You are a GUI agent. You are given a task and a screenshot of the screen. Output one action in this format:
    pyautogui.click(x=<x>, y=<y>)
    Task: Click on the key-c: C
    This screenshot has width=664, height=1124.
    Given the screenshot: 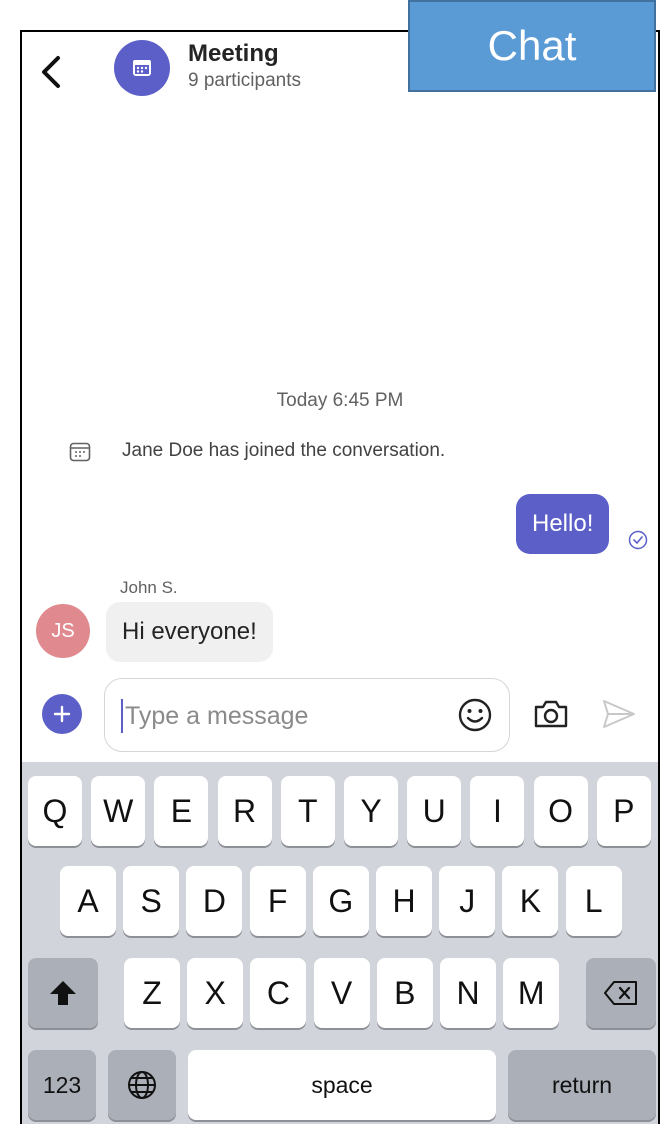 What is the action you would take?
    pyautogui.click(x=278, y=993)
    